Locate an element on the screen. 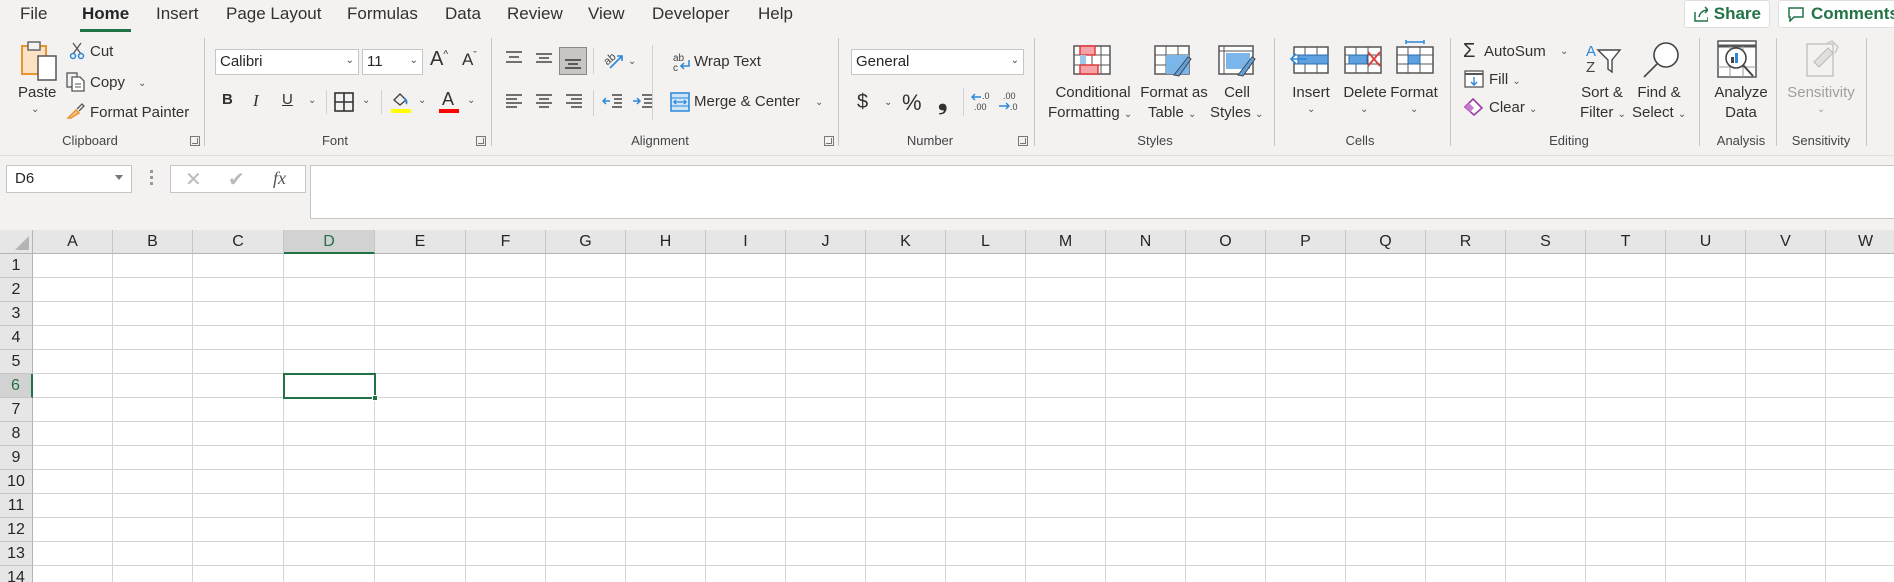  borders-button is located at coordinates (344, 104).